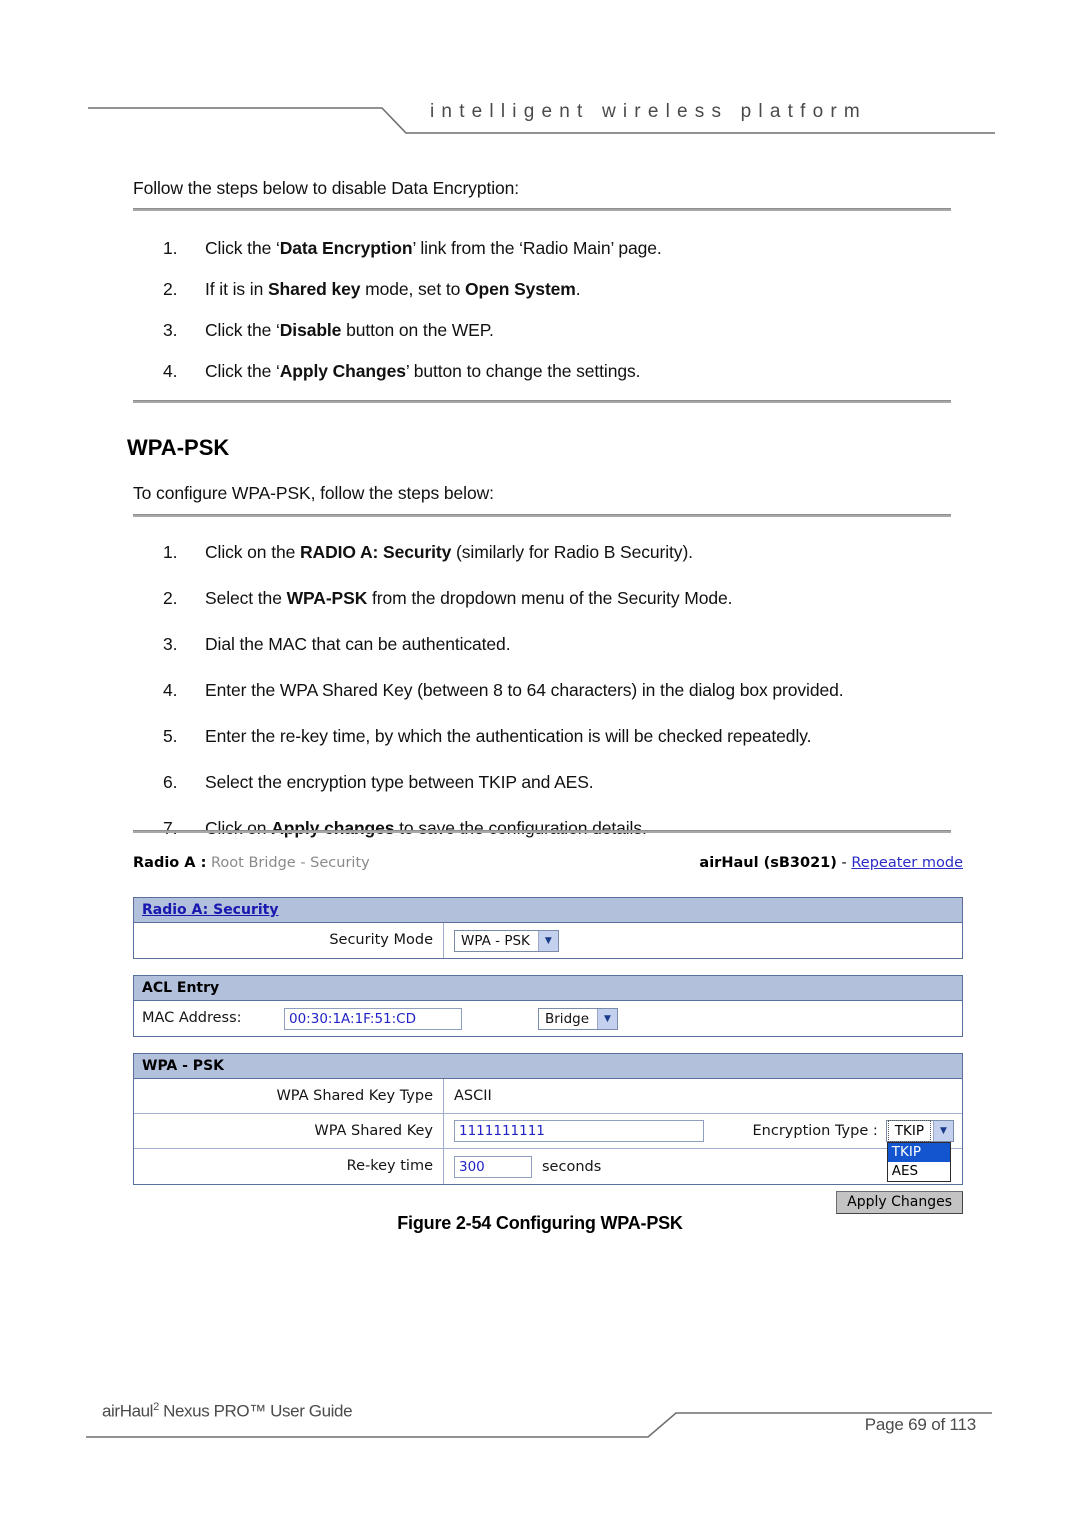 The height and width of the screenshot is (1528, 1080). I want to click on label-wpa-shared-key: WPA Shared Key, so click(289, 1131).